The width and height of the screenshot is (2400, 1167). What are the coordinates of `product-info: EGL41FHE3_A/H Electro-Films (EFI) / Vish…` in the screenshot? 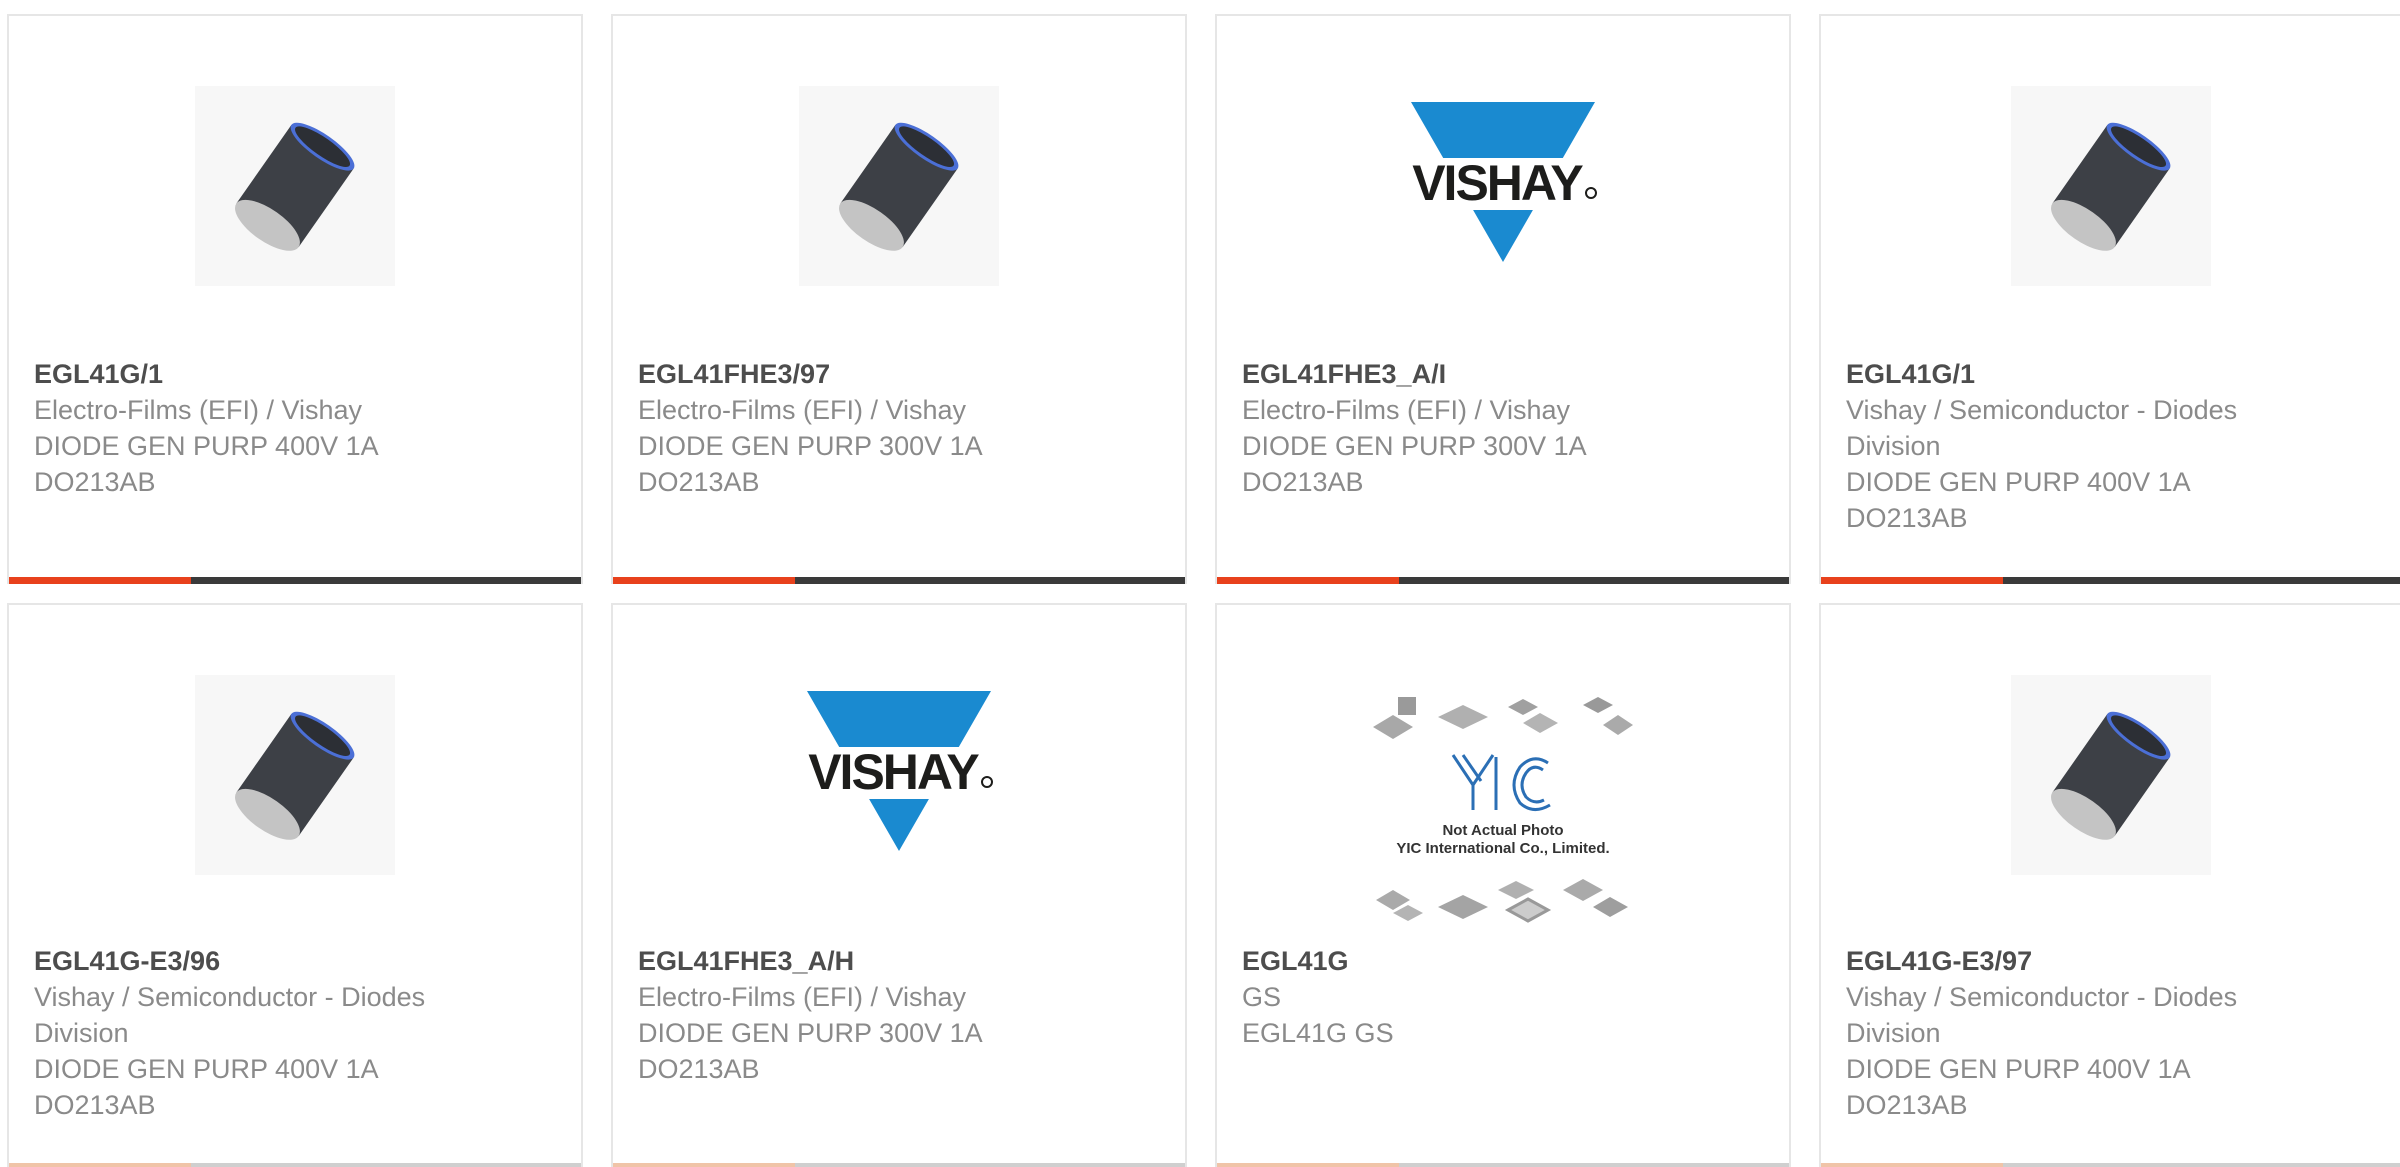 It's located at (901, 1015).